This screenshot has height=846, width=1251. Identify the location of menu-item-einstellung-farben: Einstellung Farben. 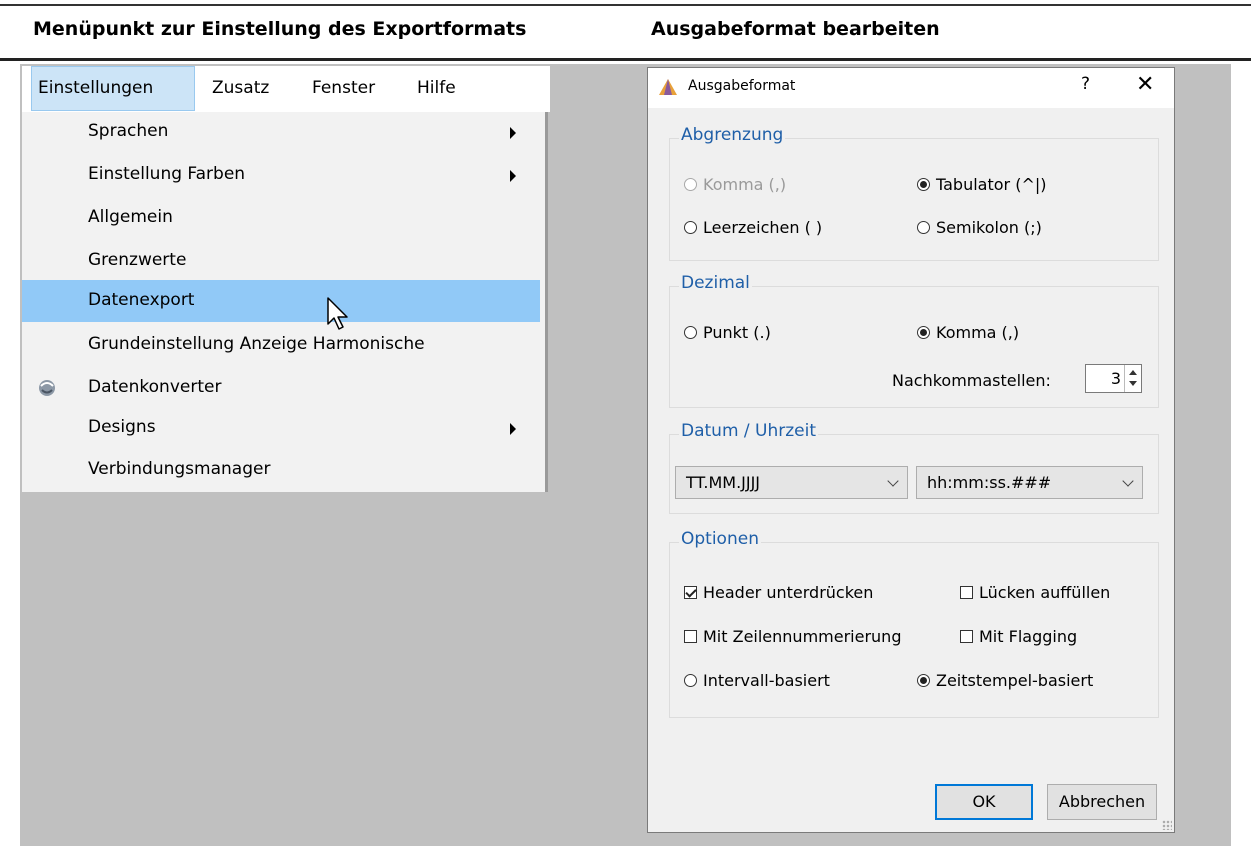
(281, 175).